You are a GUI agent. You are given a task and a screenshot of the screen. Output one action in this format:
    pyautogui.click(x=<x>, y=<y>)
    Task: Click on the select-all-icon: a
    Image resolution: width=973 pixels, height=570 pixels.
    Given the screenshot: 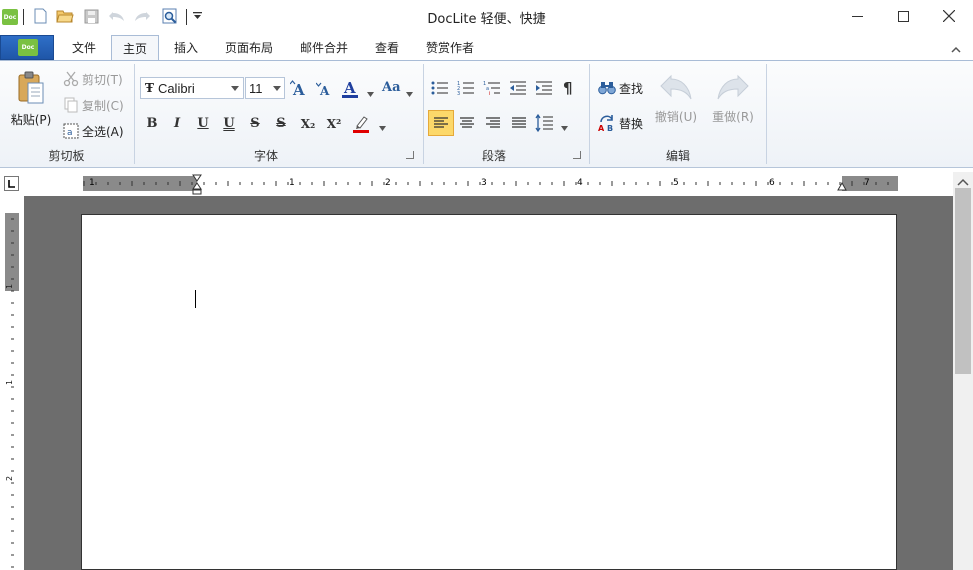 What is the action you would take?
    pyautogui.click(x=71, y=131)
    